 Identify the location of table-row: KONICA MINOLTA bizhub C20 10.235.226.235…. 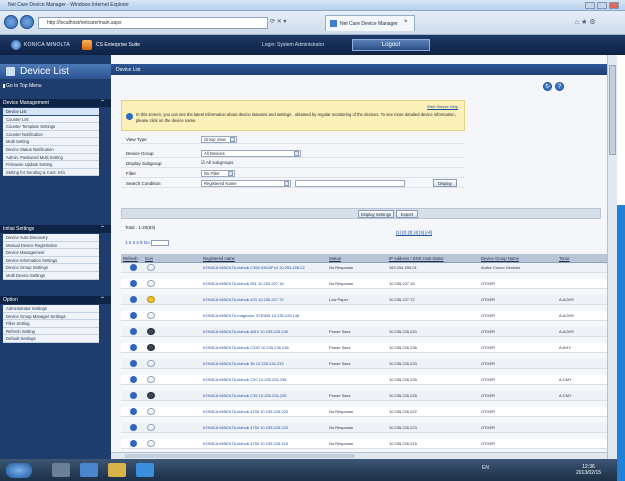
(364, 380).